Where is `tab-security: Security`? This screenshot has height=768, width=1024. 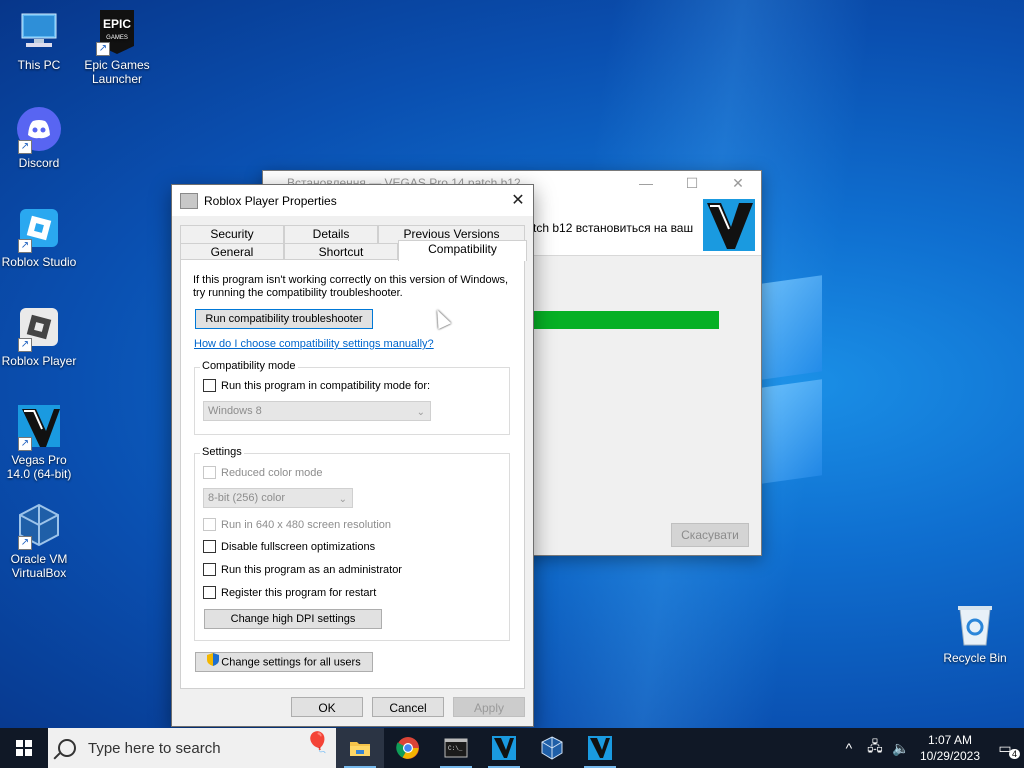 tab-security: Security is located at coordinates (232, 234).